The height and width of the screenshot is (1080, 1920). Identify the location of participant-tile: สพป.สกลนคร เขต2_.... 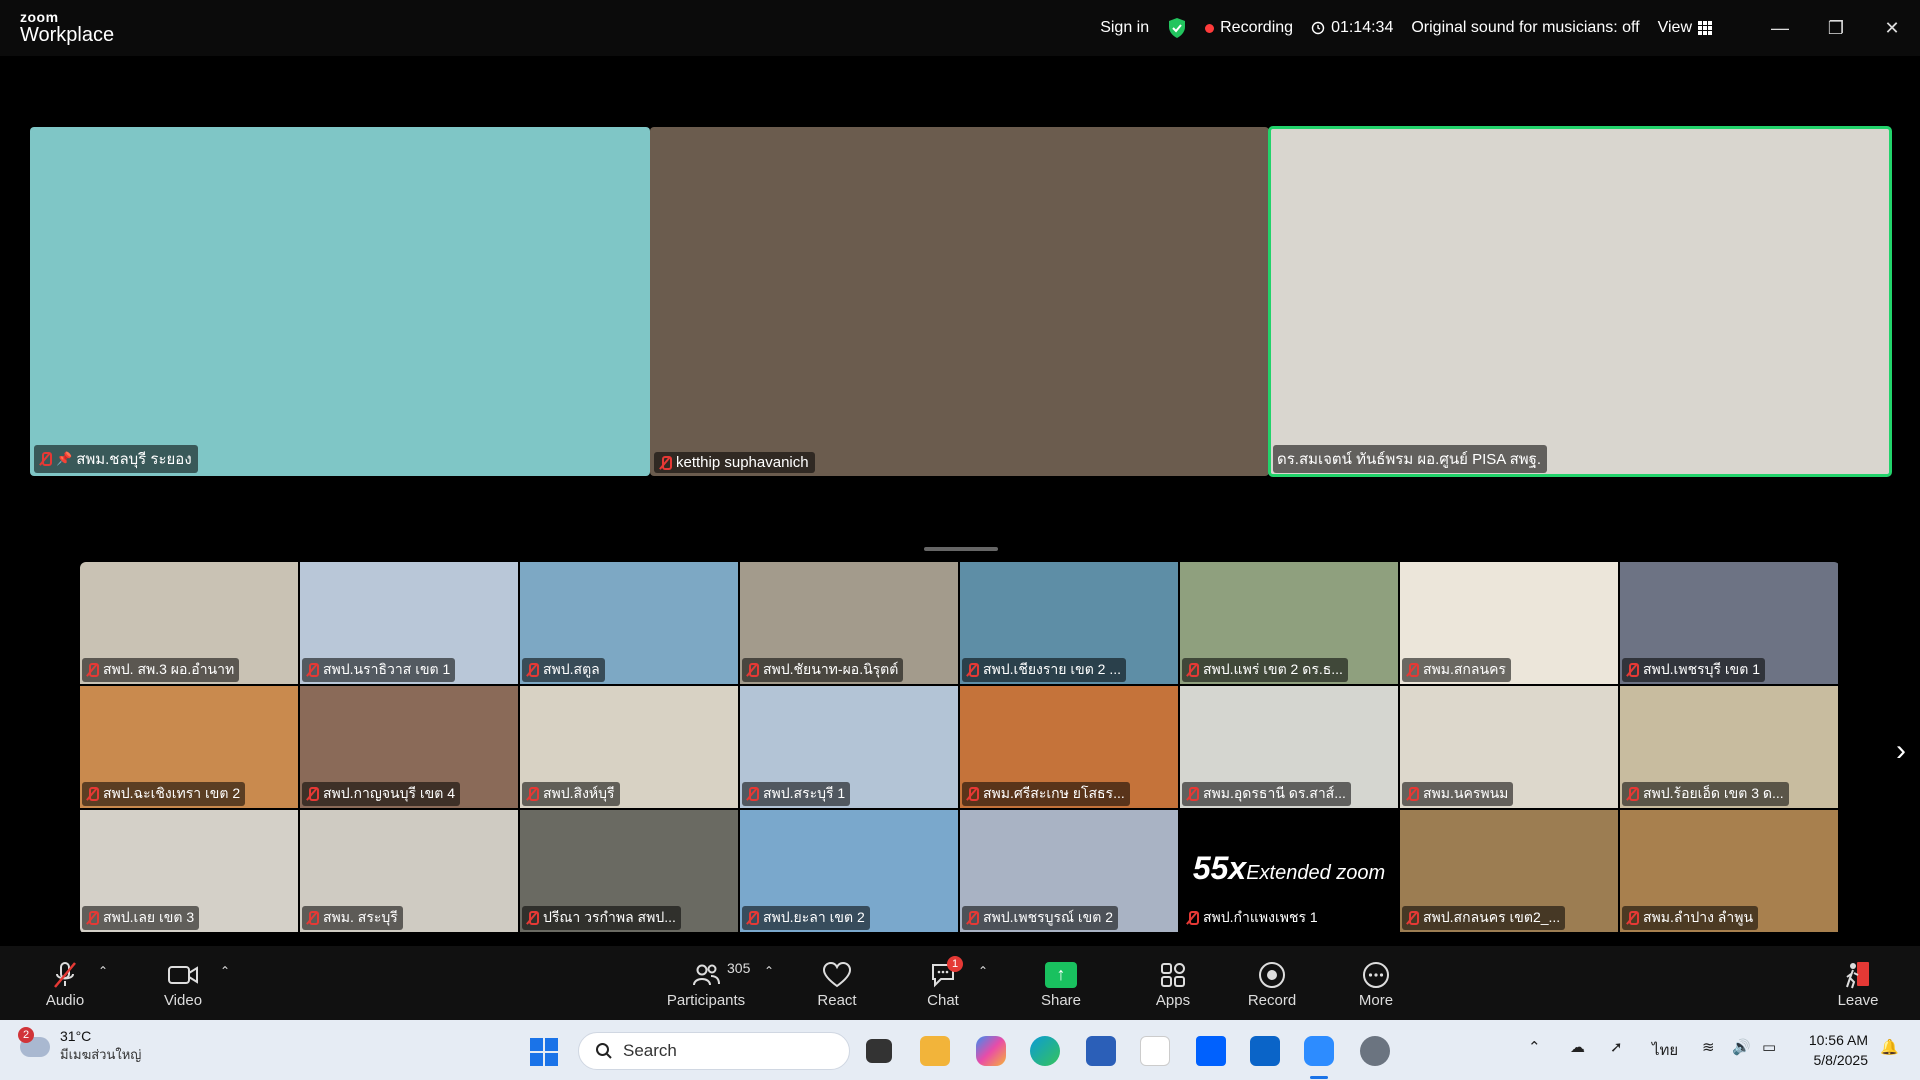
(1509, 871).